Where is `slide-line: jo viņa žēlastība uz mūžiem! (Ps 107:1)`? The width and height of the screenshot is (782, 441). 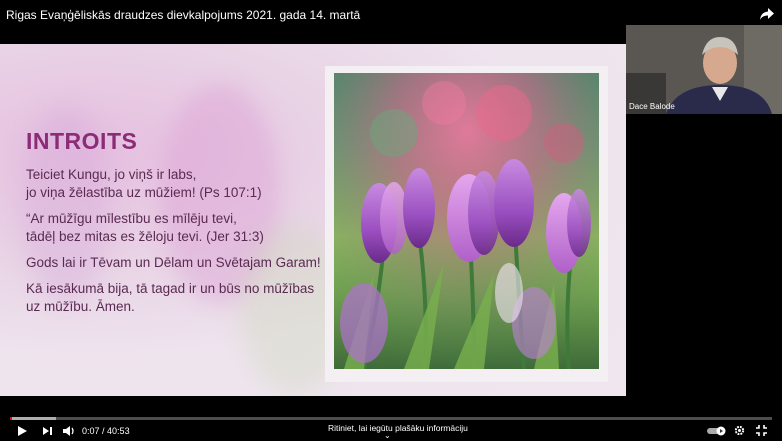
slide-line: jo viņa žēlastība uz mūžiem! (Ps 107:1) is located at coordinates (144, 192).